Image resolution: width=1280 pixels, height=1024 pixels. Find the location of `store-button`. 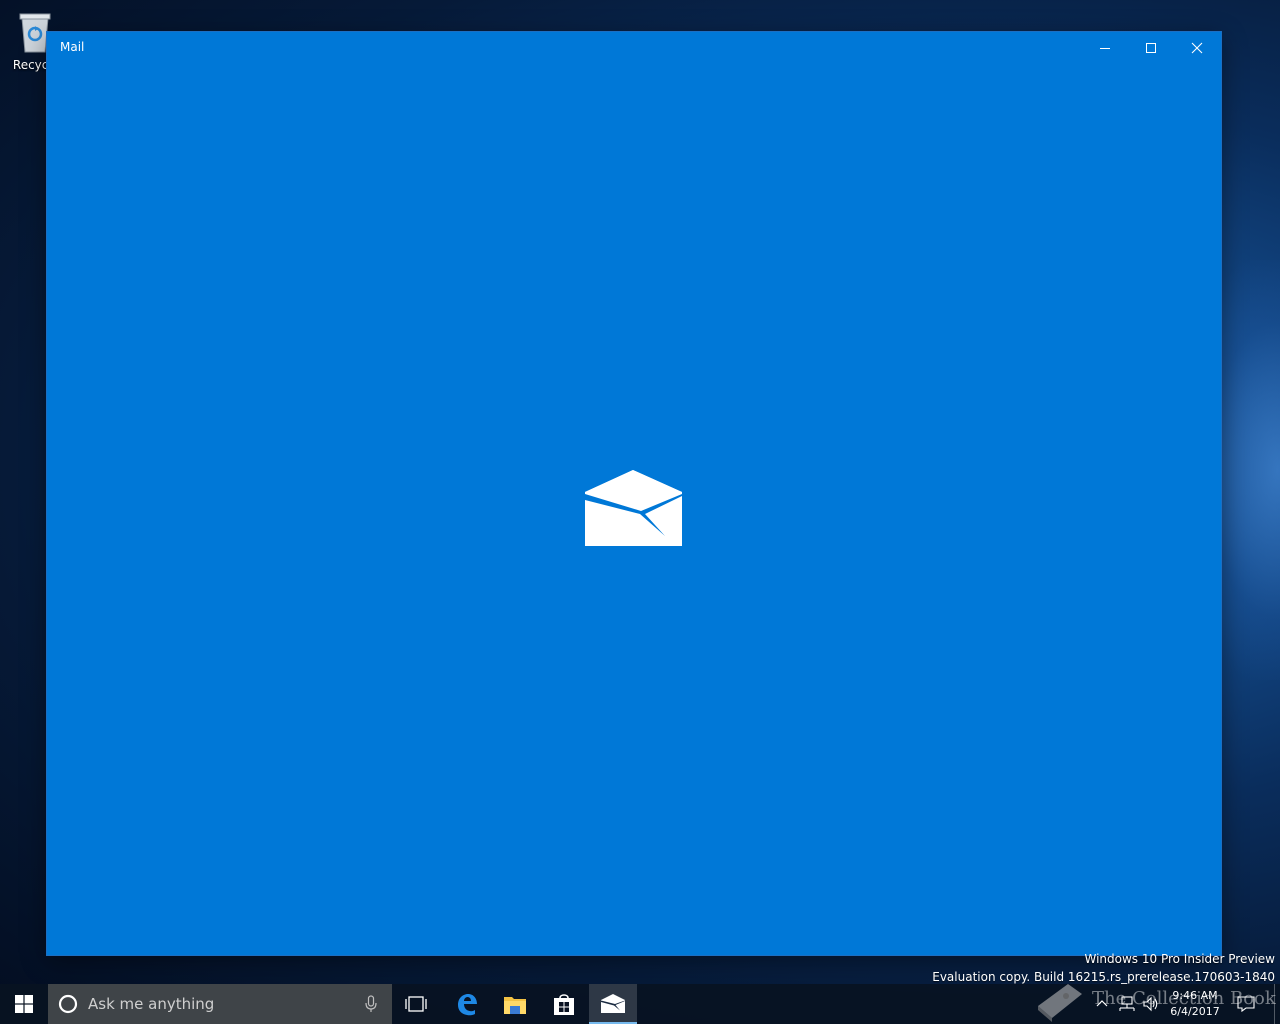

store-button is located at coordinates (564, 1004).